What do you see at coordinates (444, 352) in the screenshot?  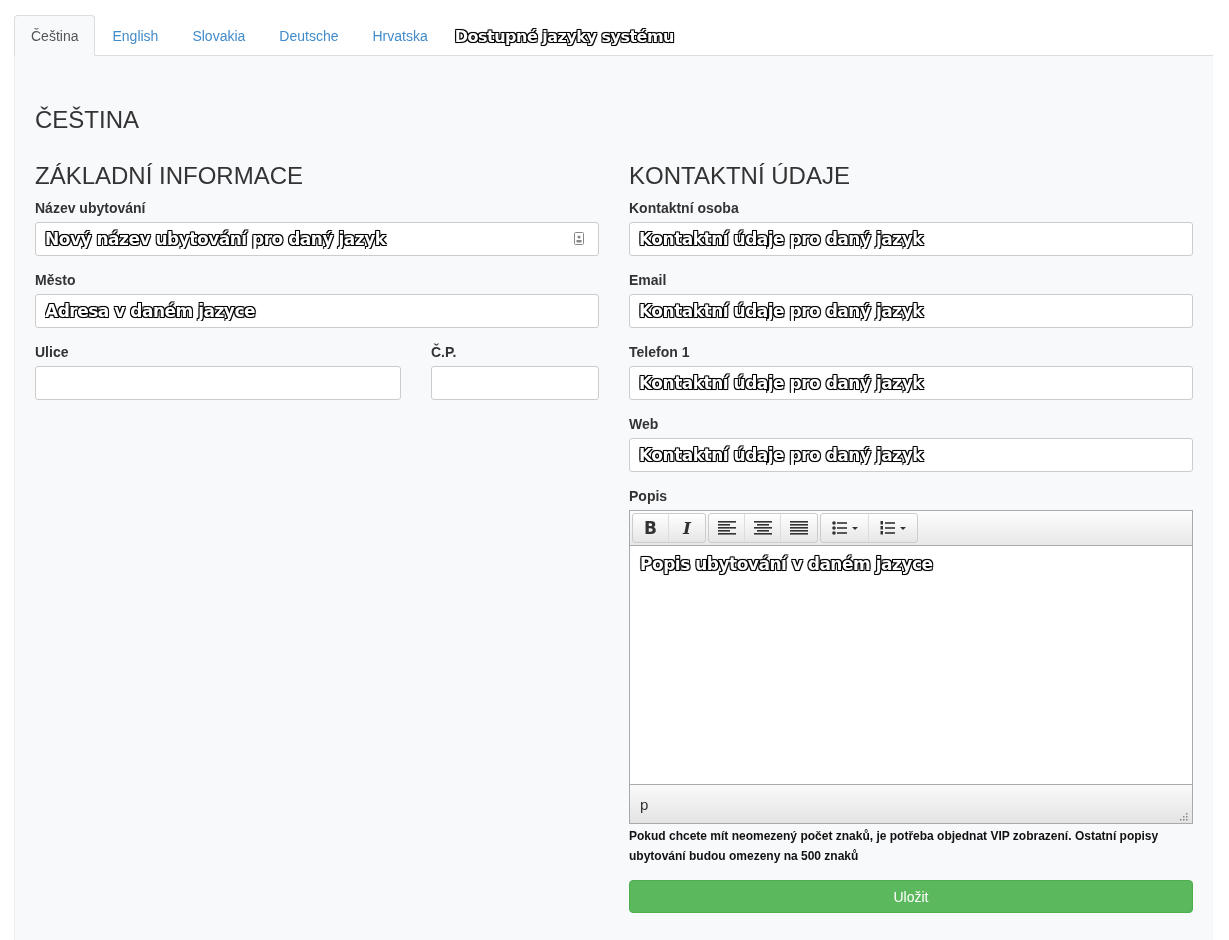 I see `field-label: Č.P.` at bounding box center [444, 352].